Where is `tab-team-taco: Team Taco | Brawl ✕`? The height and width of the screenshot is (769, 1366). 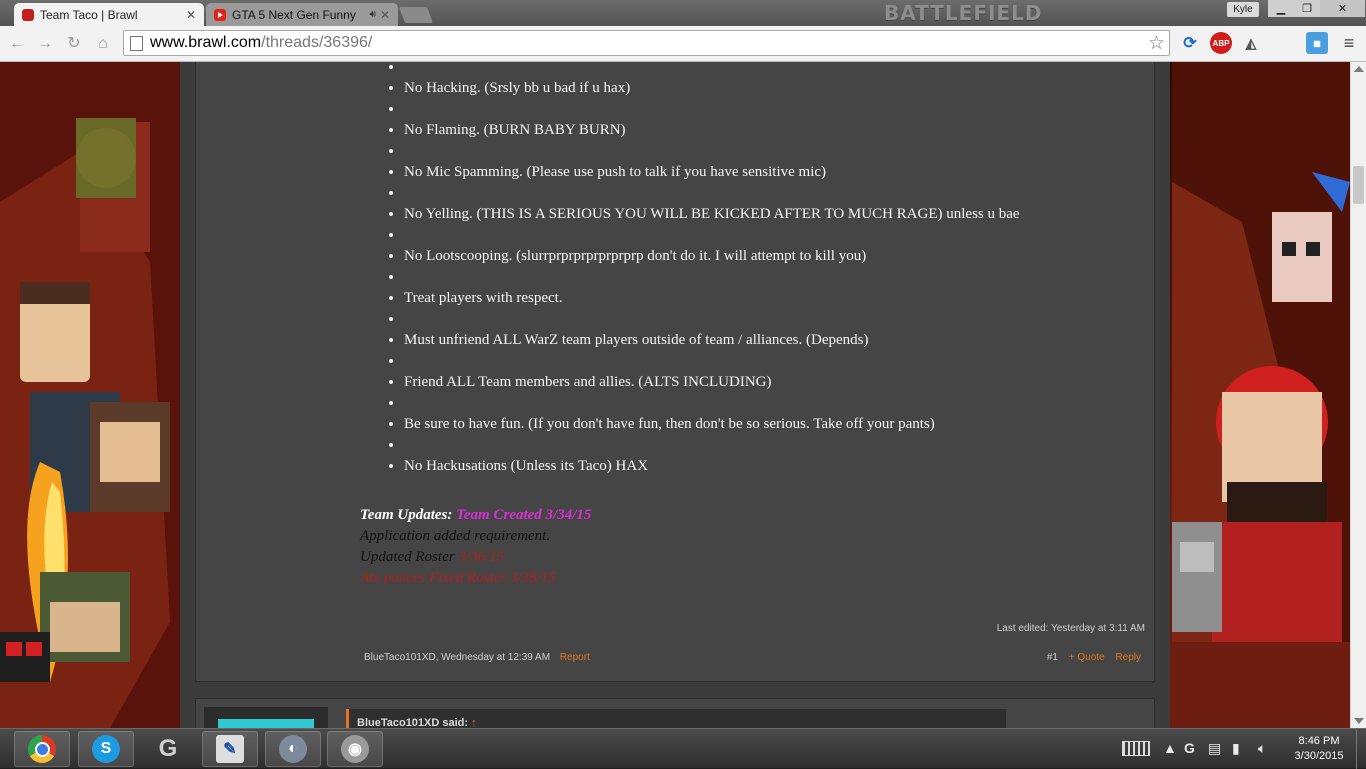 tab-team-taco: Team Taco | Brawl ✕ is located at coordinates (109, 14).